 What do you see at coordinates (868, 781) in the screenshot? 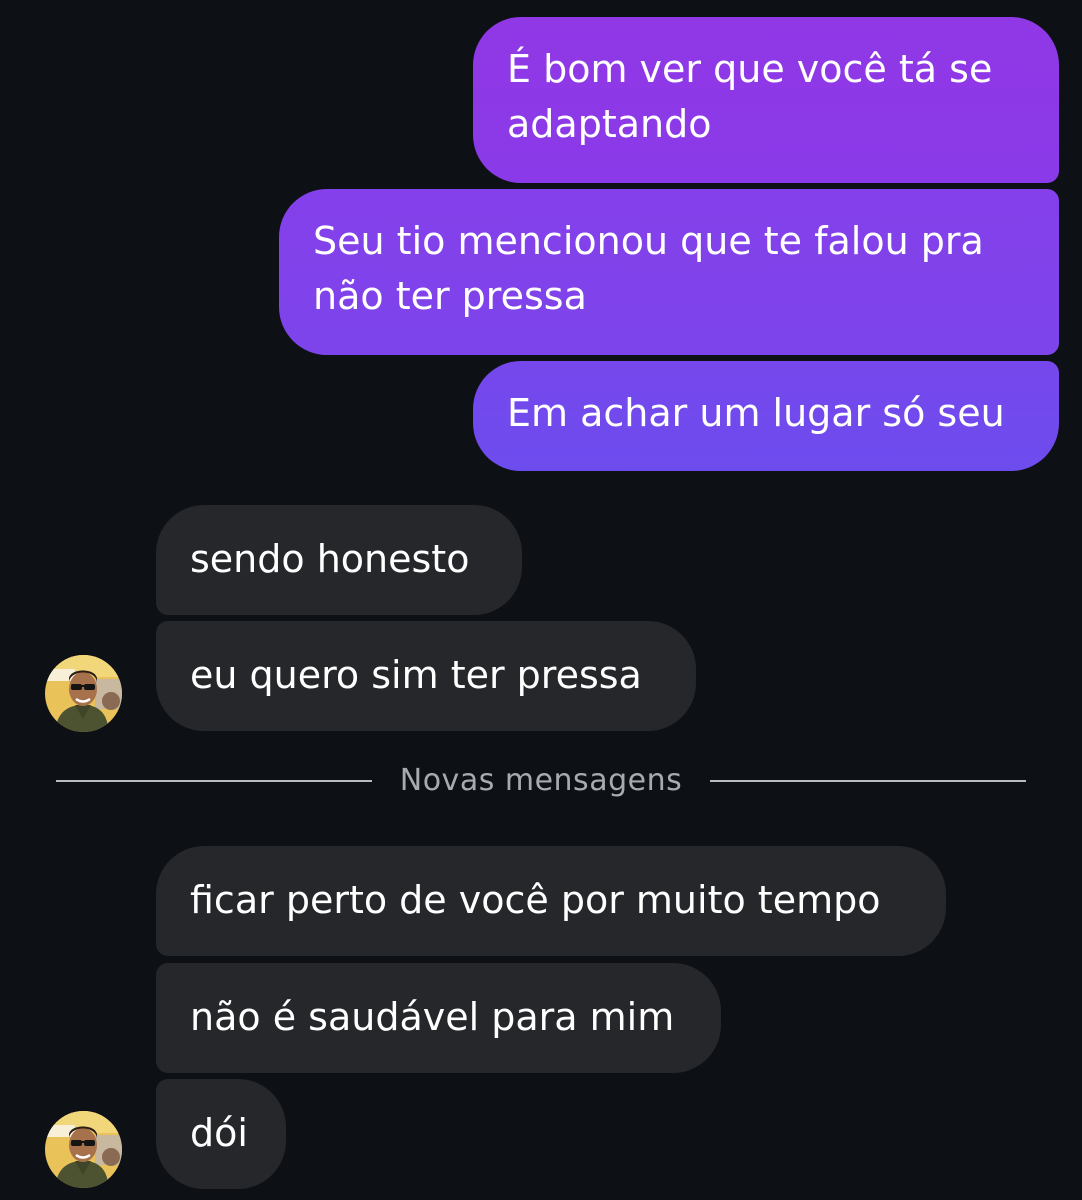
I see `divider-line` at bounding box center [868, 781].